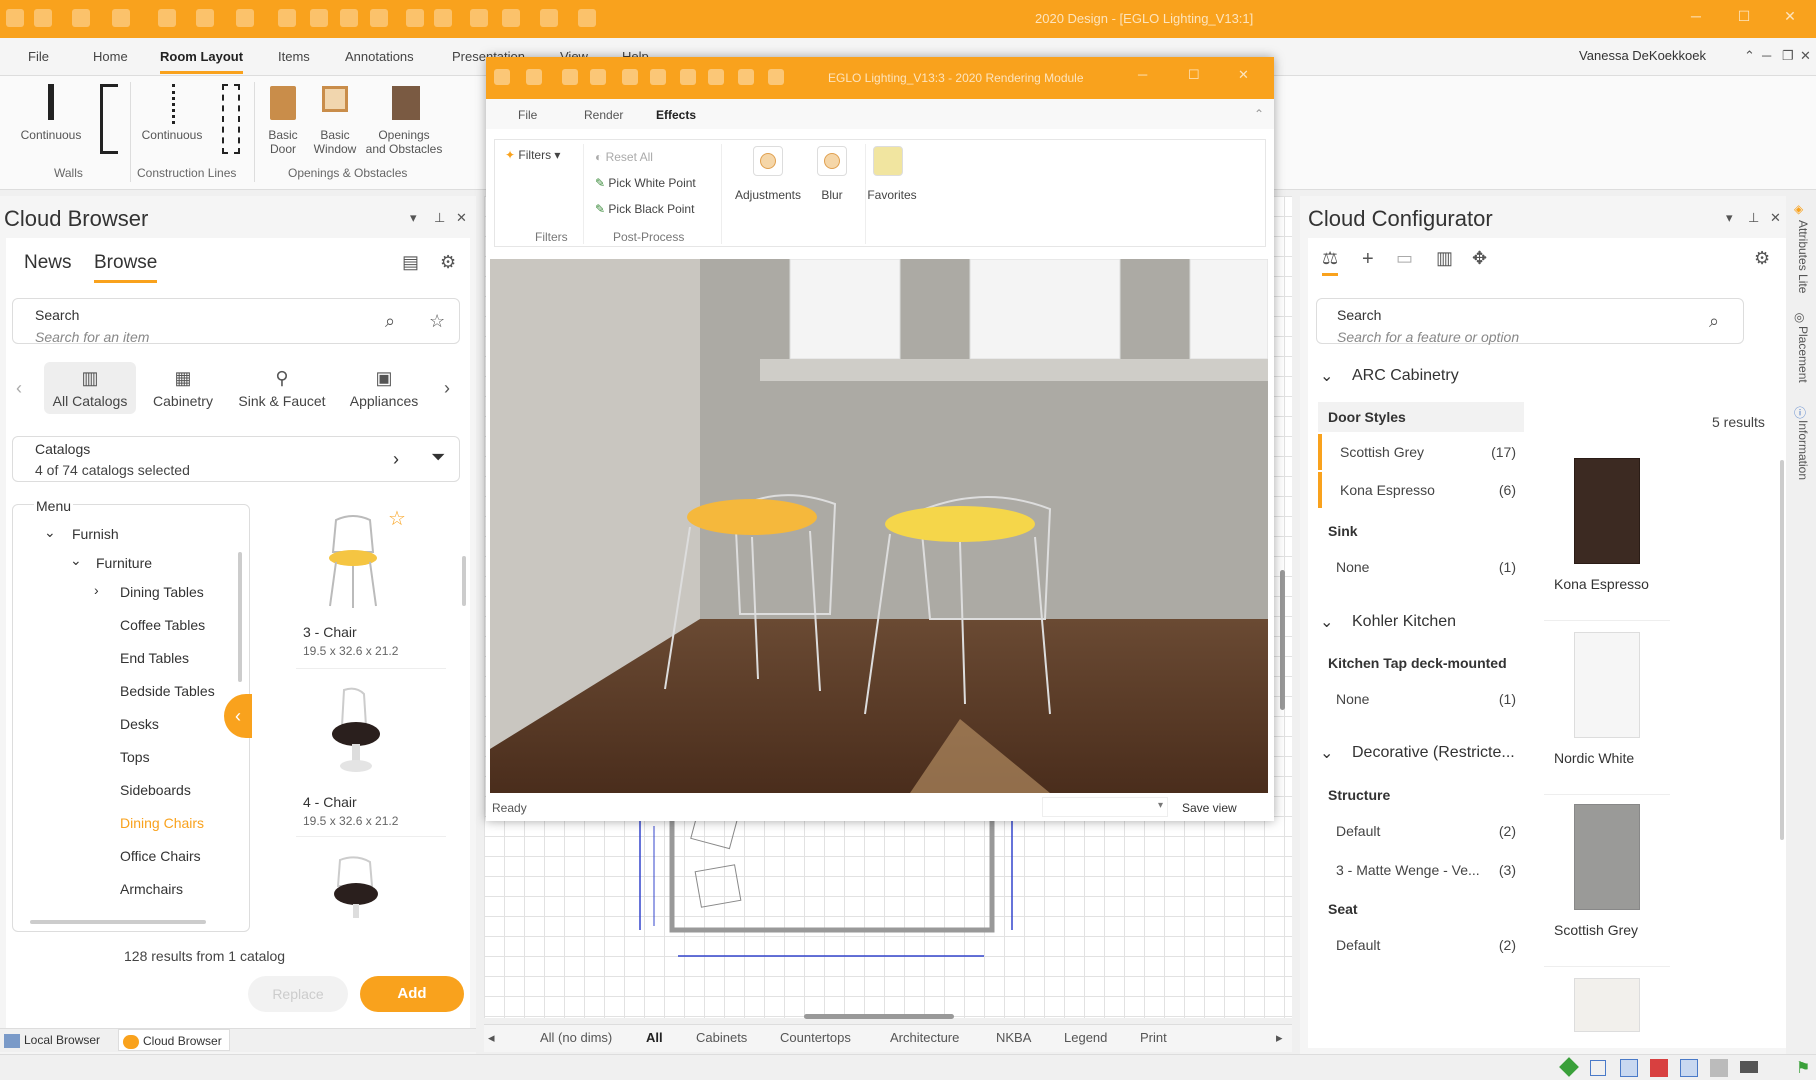  What do you see at coordinates (245, 18) in the screenshot?
I see `redo-icon` at bounding box center [245, 18].